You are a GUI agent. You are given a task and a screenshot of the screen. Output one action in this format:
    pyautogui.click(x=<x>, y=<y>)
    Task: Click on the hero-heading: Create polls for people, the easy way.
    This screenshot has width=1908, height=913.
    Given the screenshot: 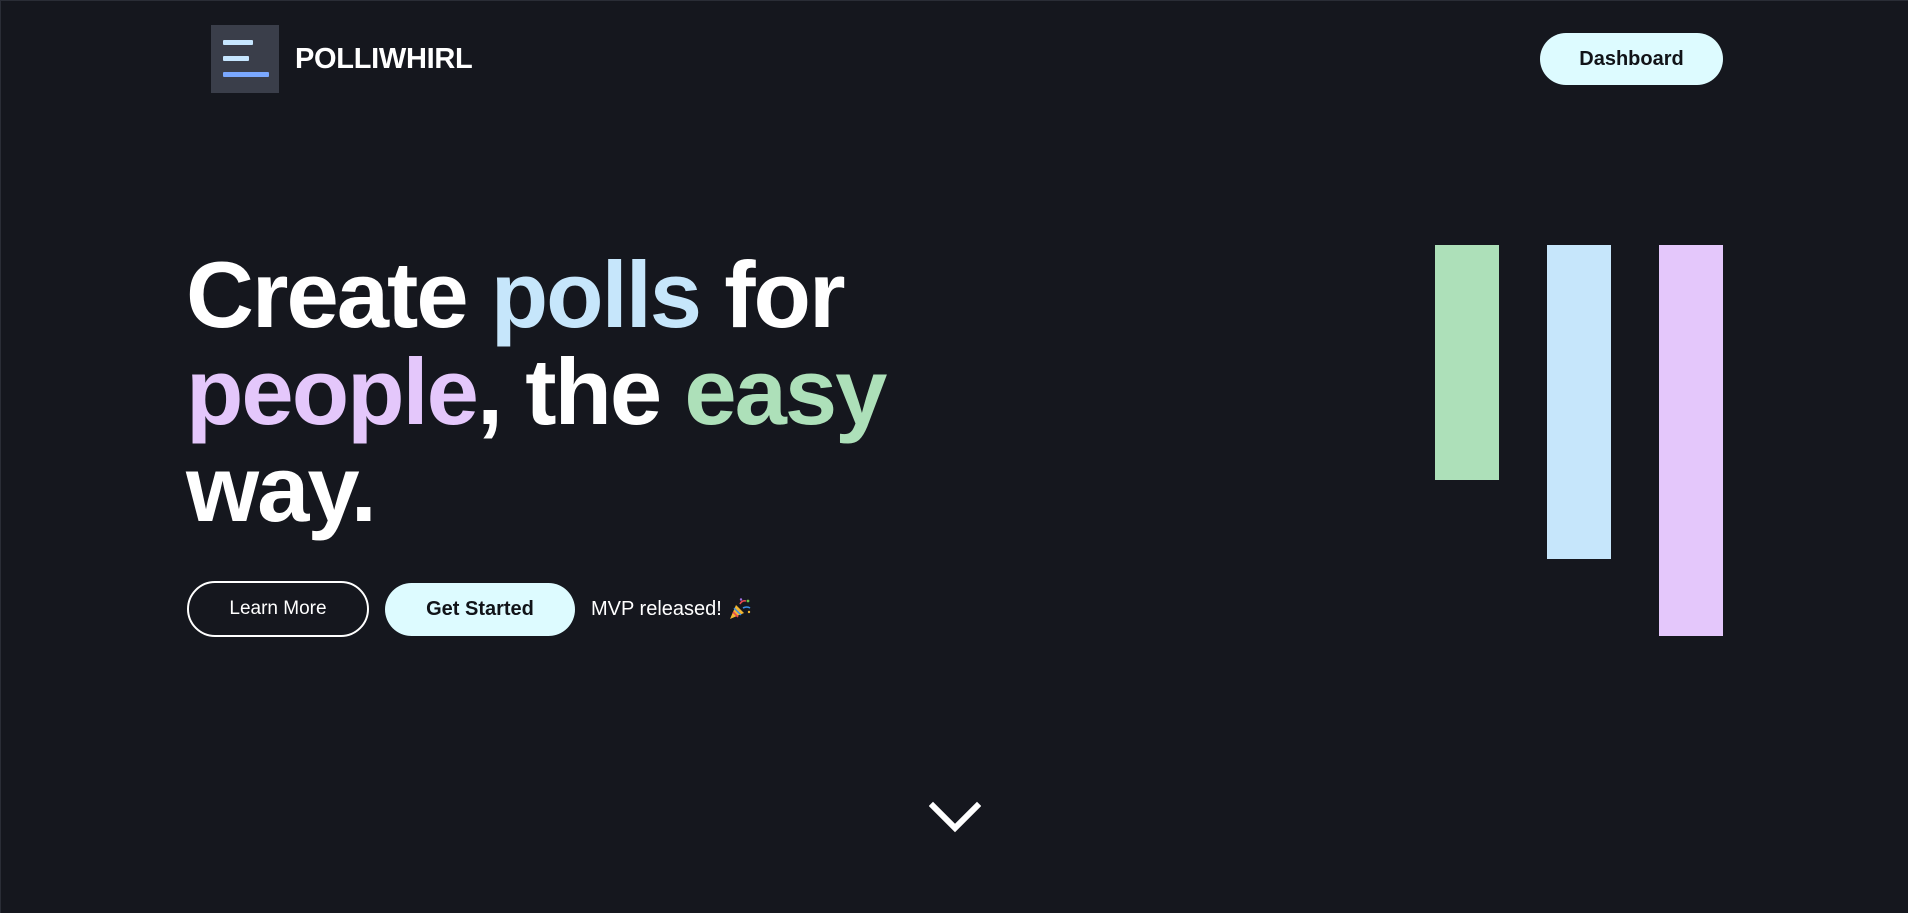 What is the action you would take?
    pyautogui.click(x=536, y=391)
    